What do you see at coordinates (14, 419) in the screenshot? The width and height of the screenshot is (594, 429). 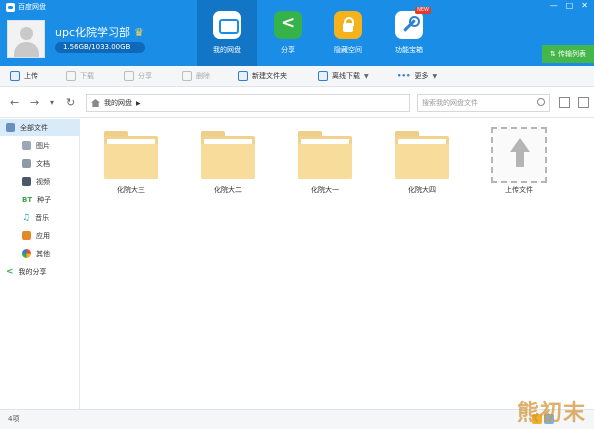 I see `item-count: 4项` at bounding box center [14, 419].